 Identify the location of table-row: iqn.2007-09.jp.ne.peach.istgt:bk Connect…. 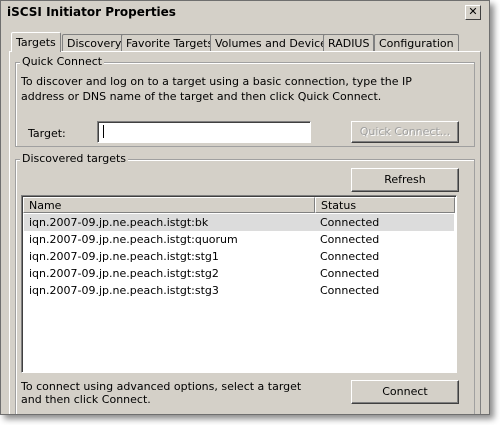
(239, 222).